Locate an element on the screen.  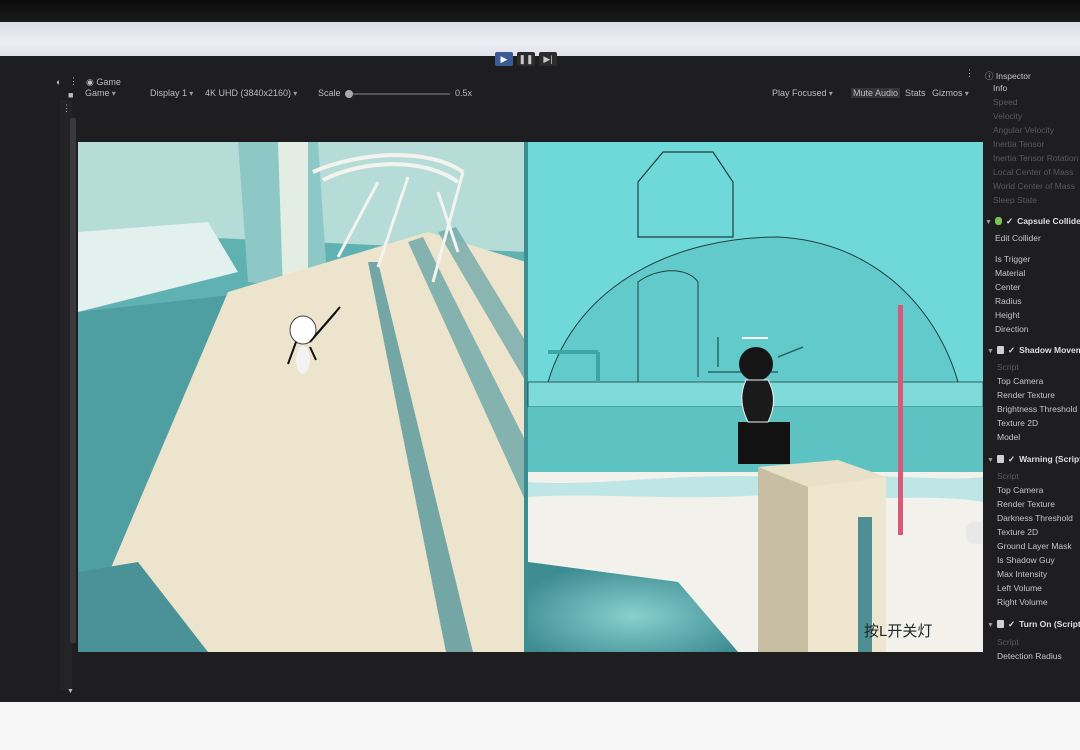
field-center: Center is located at coordinates (1008, 287).